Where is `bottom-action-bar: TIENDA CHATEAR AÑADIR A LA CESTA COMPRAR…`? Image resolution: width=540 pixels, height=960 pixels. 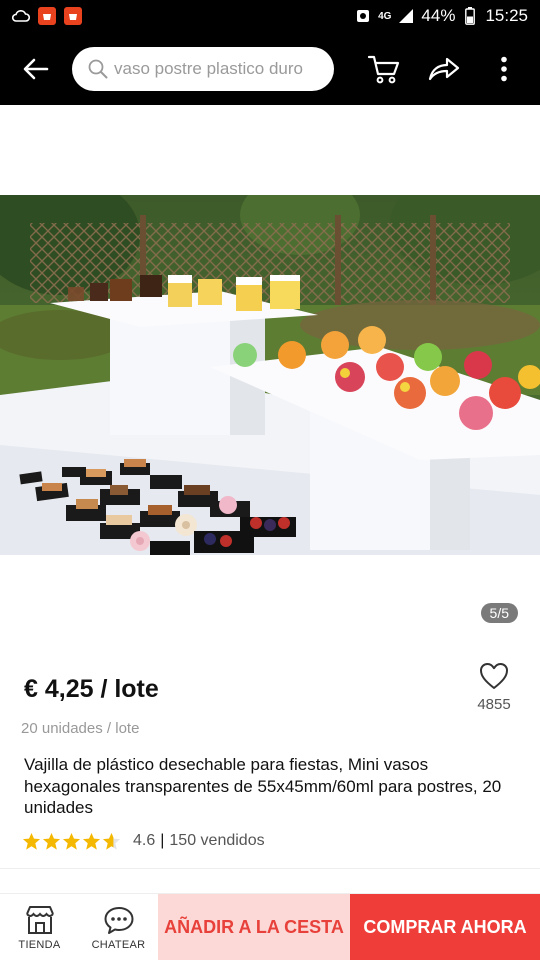 bottom-action-bar: TIENDA CHATEAR AÑADIR A LA CESTA COMPRAR… is located at coordinates (270, 926).